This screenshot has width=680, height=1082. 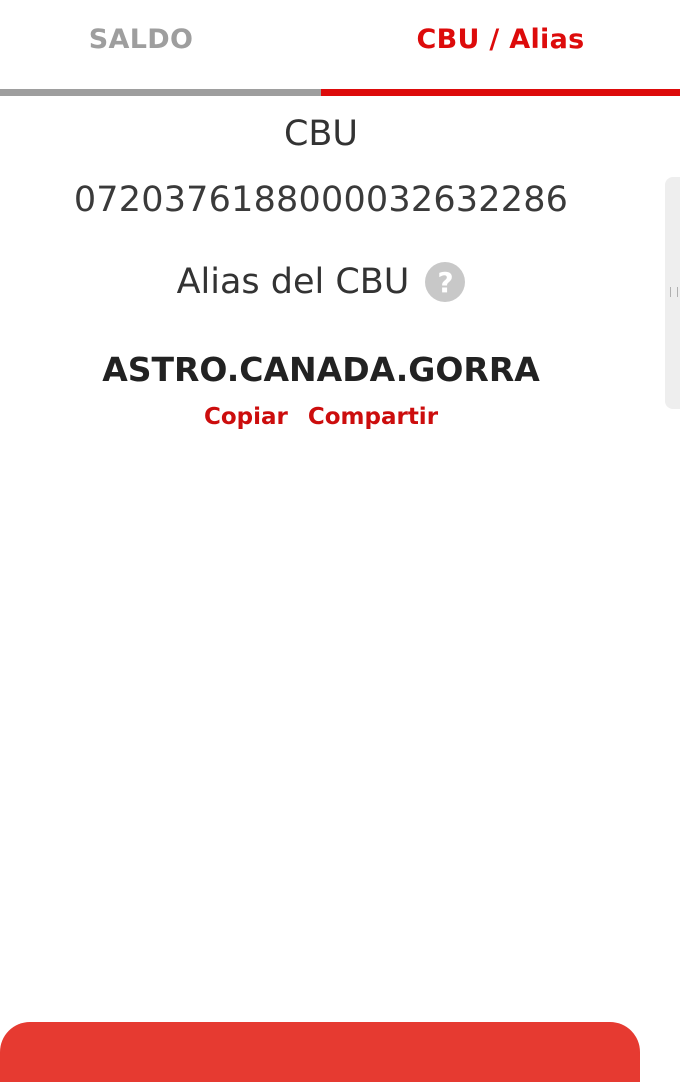 What do you see at coordinates (373, 417) in the screenshot?
I see `share-button: Compartir` at bounding box center [373, 417].